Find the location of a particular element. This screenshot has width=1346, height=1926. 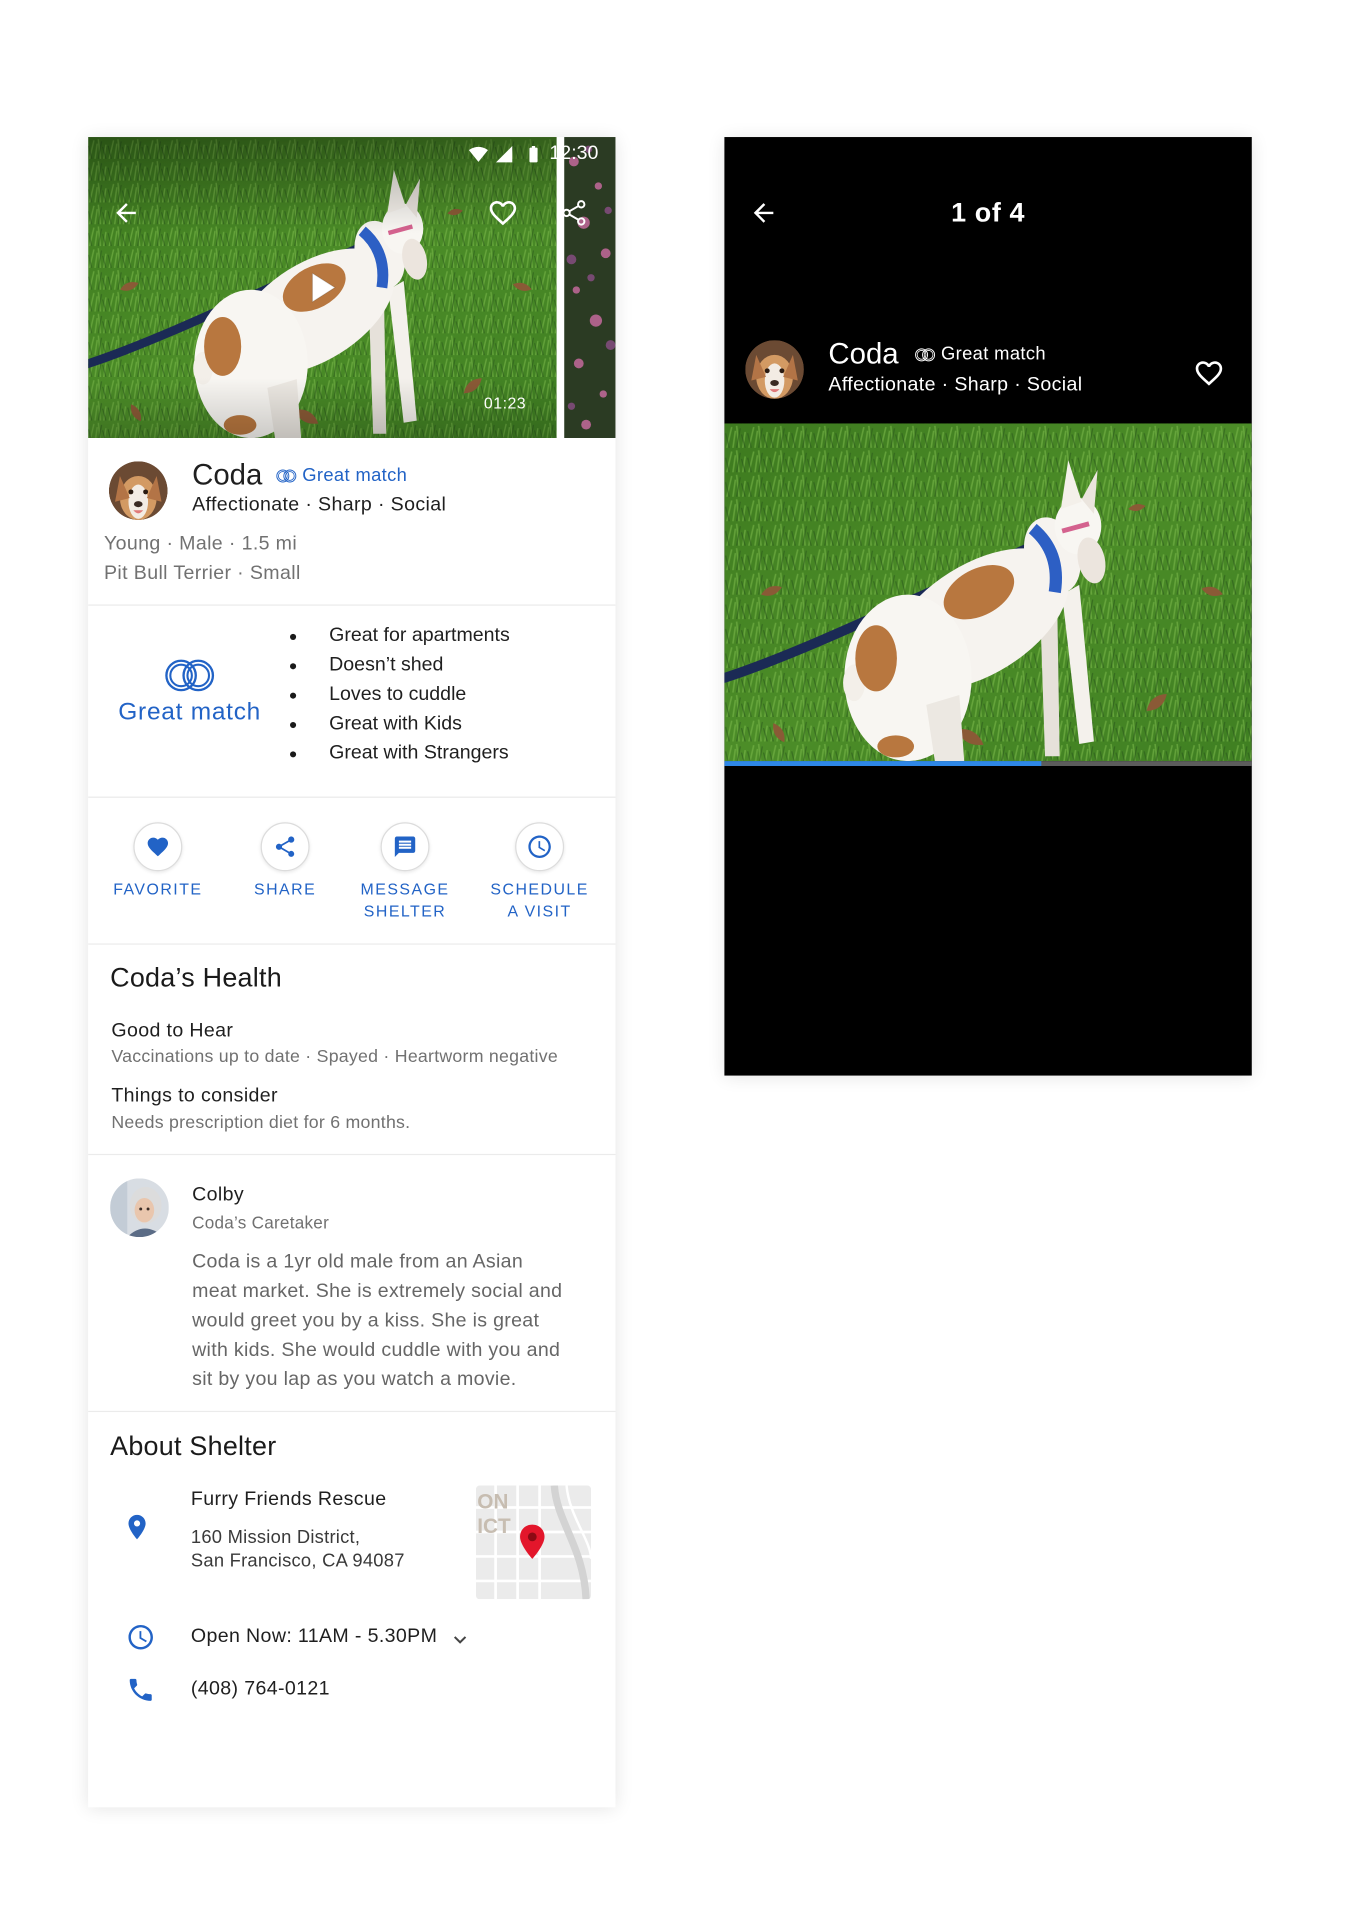

flowers-photo is located at coordinates (590, 288).